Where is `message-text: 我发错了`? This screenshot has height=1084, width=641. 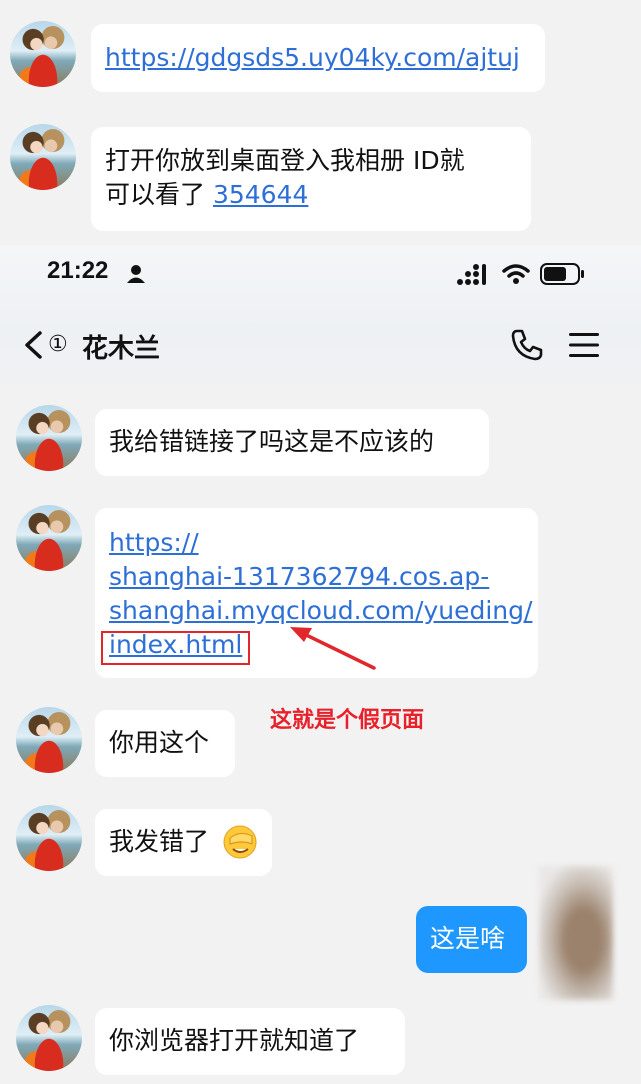
message-text: 我发错了 is located at coordinates (159, 841).